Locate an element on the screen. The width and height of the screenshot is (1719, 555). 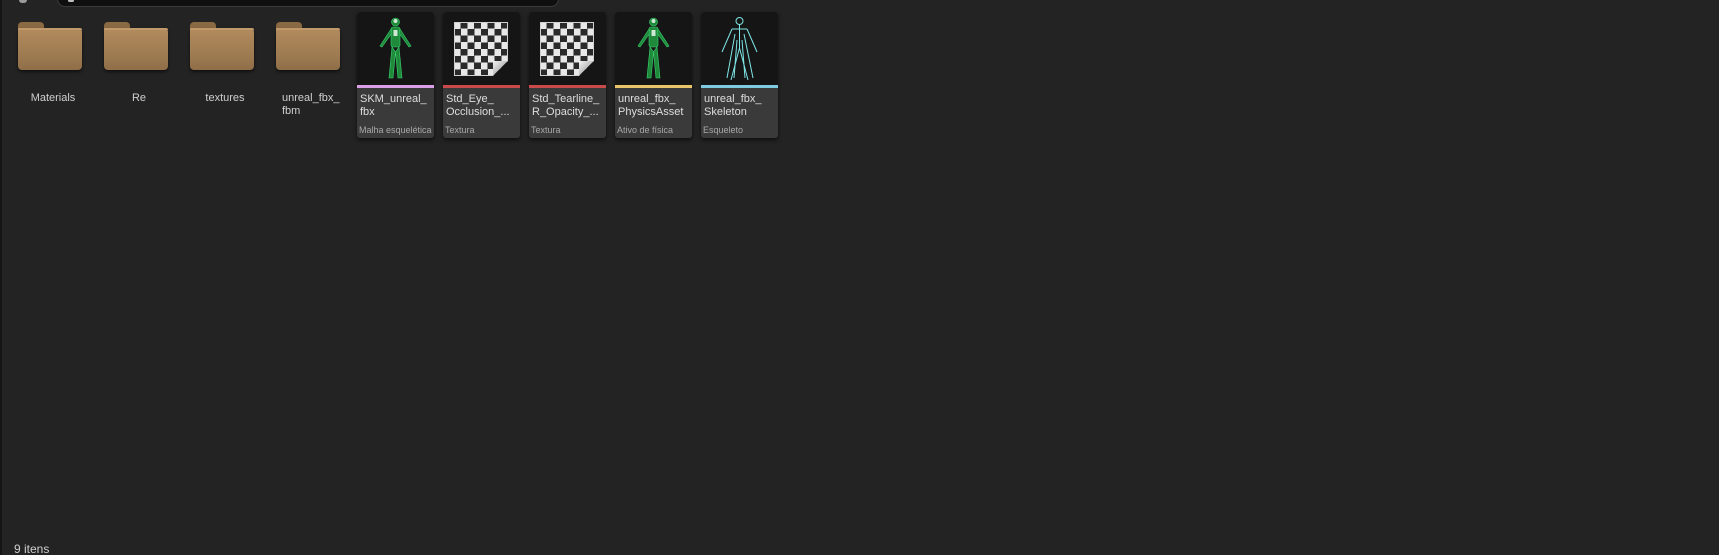
asset-tile-skeleton: unreal_fbx_ Skeleton Esqueleto is located at coordinates (739, 75).